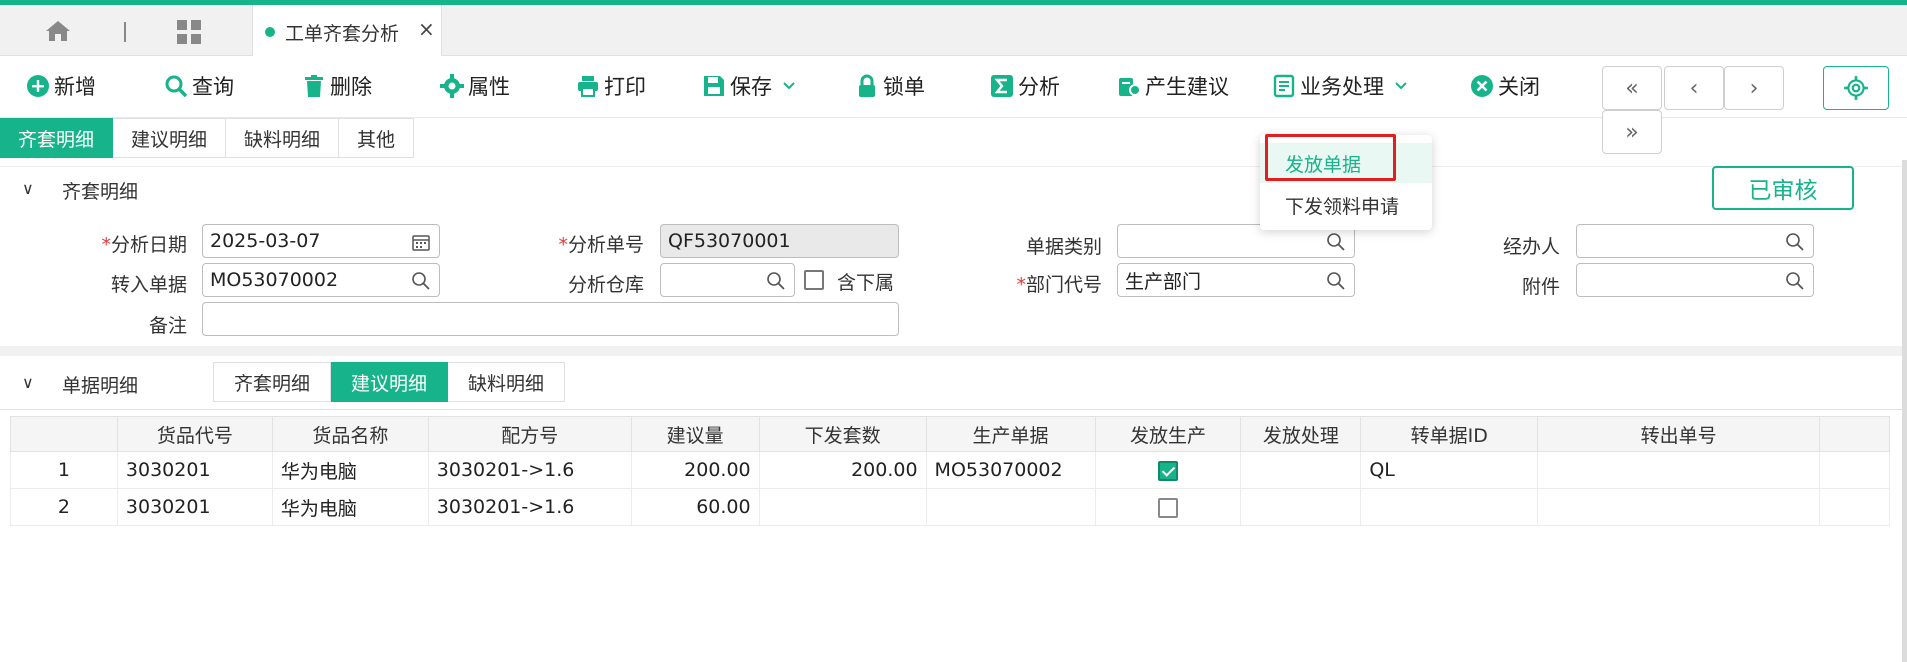  I want to click on print-button: 打印, so click(611, 86).